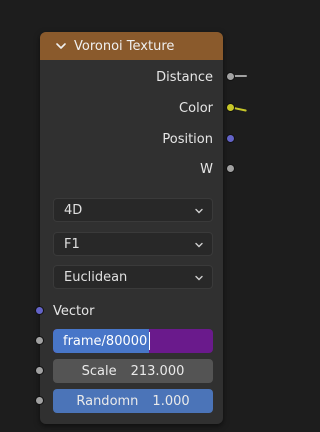 This screenshot has width=320, height=432. I want to click on output-position: Position, so click(192, 139).